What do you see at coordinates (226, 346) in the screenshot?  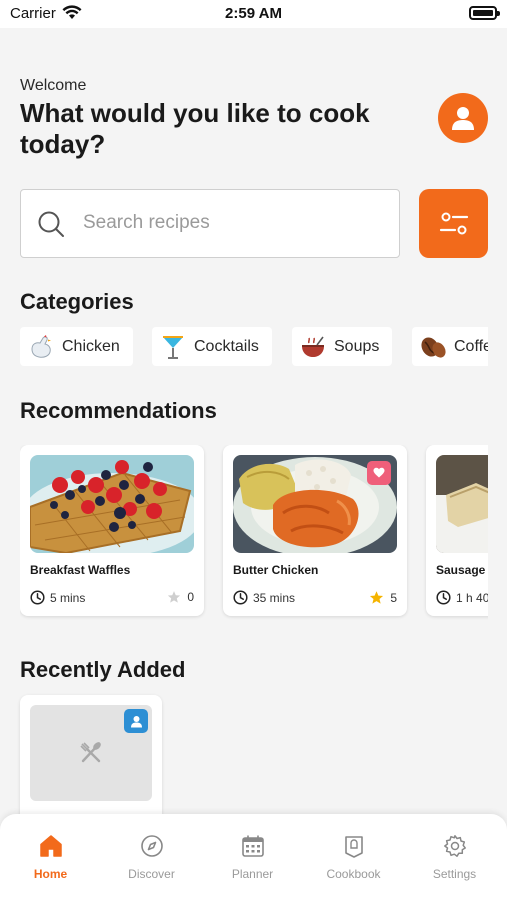 I see `category-label: Cocktails` at bounding box center [226, 346].